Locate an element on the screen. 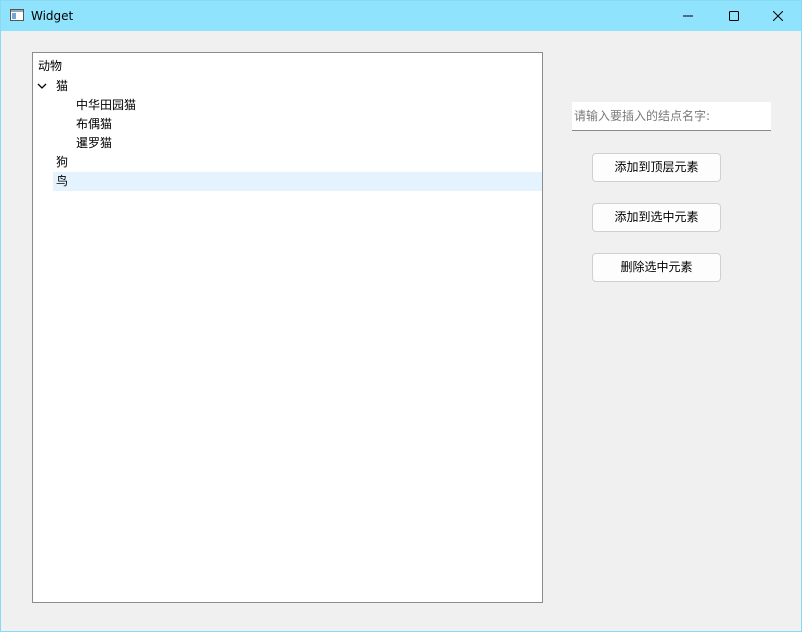  maximize-icon is located at coordinates (734, 16).